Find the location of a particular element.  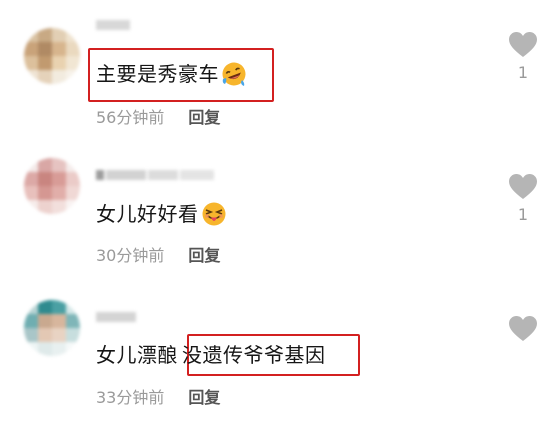

like-button is located at coordinates (523, 332).